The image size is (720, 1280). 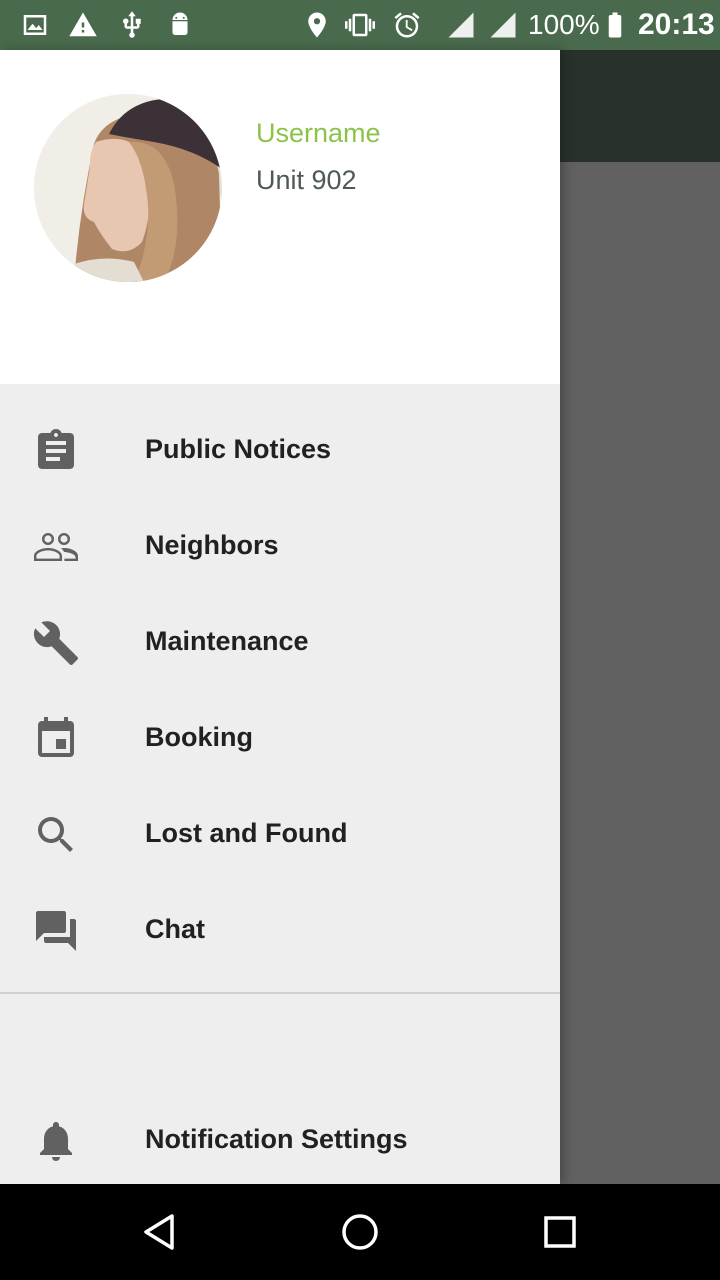 What do you see at coordinates (560, 1232) in the screenshot?
I see `recents-icon` at bounding box center [560, 1232].